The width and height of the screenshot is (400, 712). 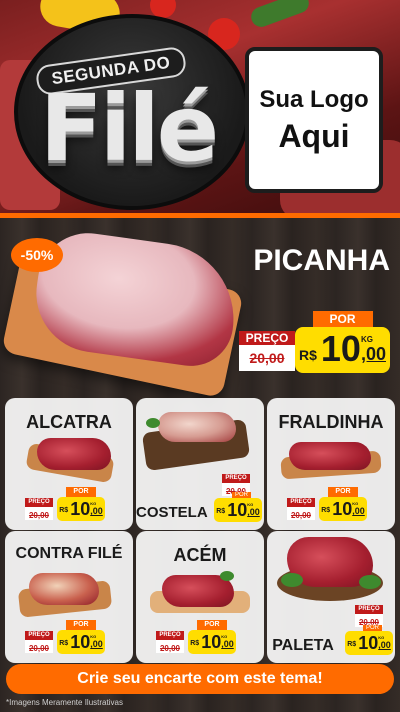 I want to click on logo-text-line1: Sua Logo, so click(x=314, y=99).